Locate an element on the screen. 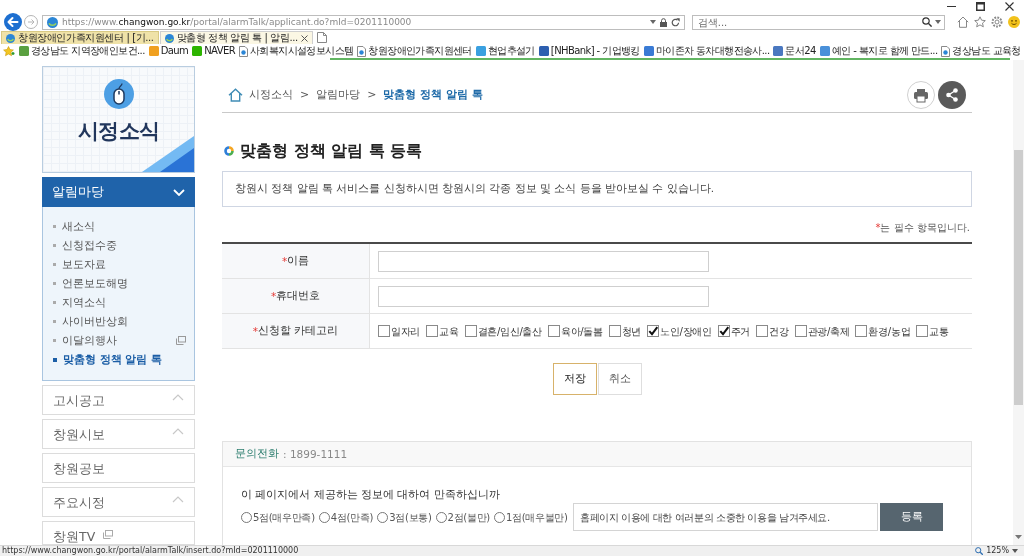 This screenshot has height=556, width=1024. favorites-link: NAVER is located at coordinates (214, 51).